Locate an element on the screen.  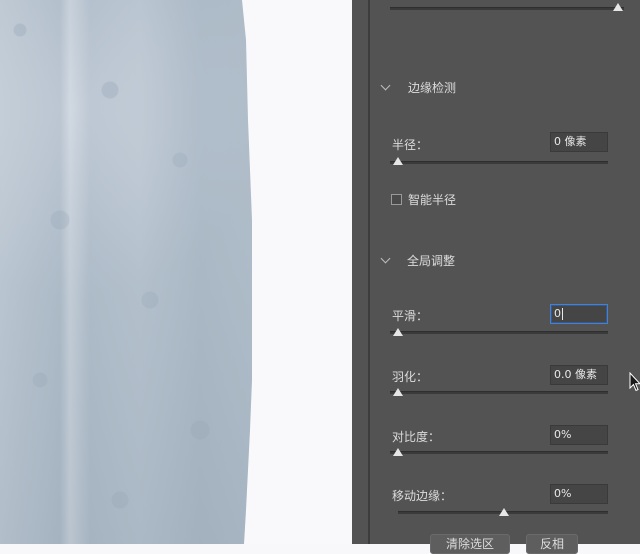
contrast-slider-track is located at coordinates (499, 452).